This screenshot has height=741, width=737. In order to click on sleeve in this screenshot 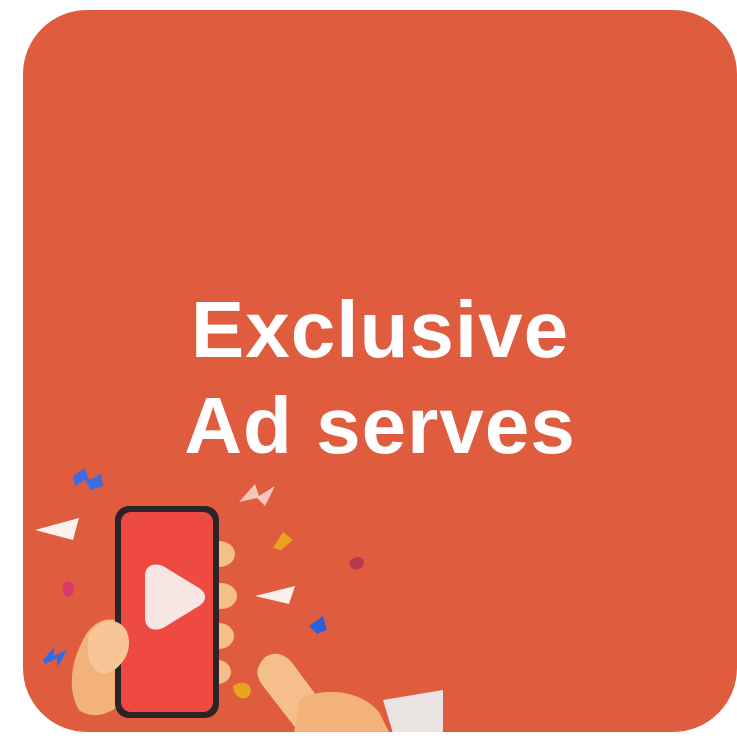, I will do `click(413, 711)`.